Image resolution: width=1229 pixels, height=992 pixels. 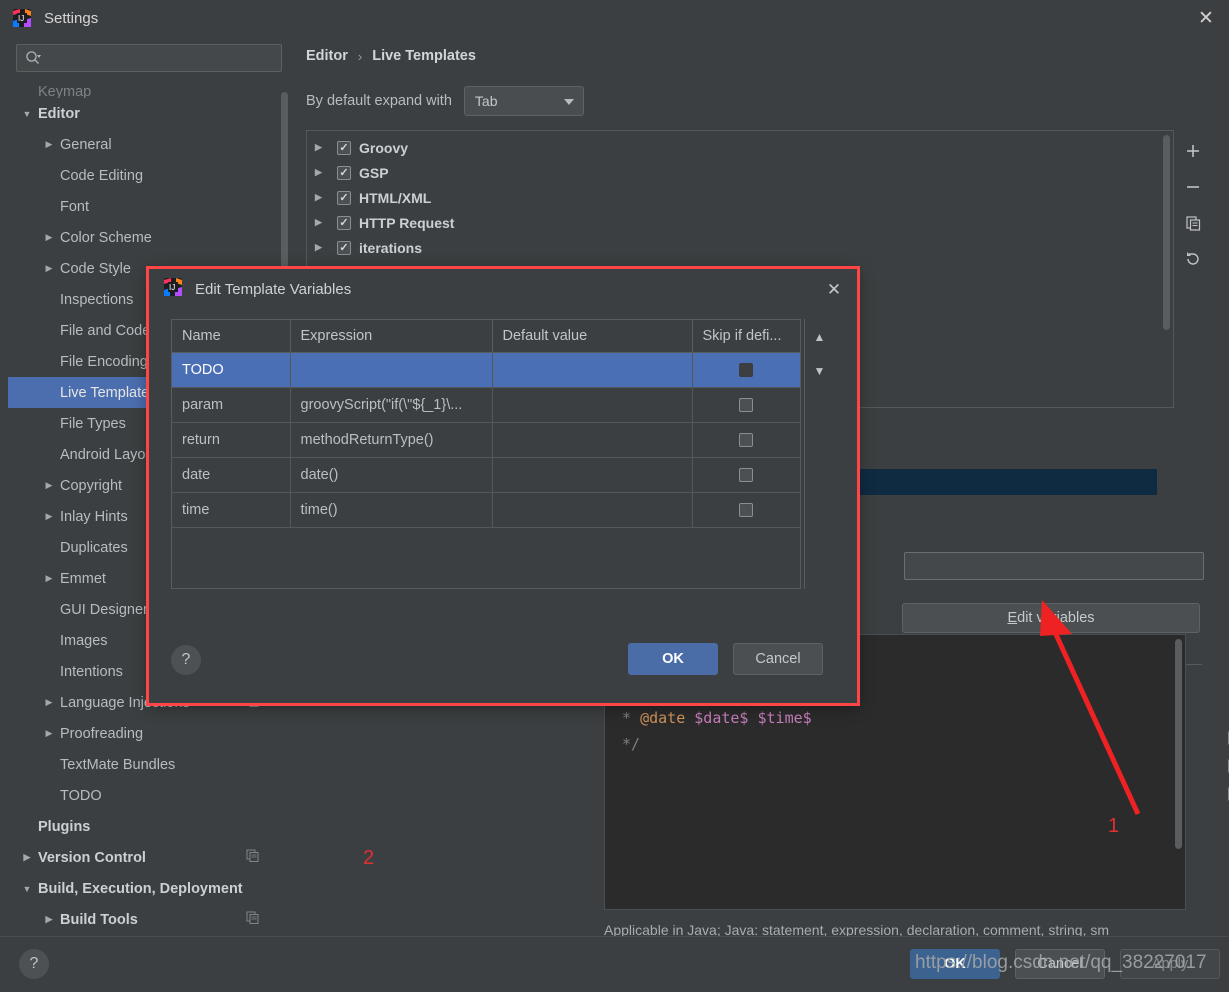 I want to click on sidebar-item-label: Duplicates, so click(x=94, y=547).